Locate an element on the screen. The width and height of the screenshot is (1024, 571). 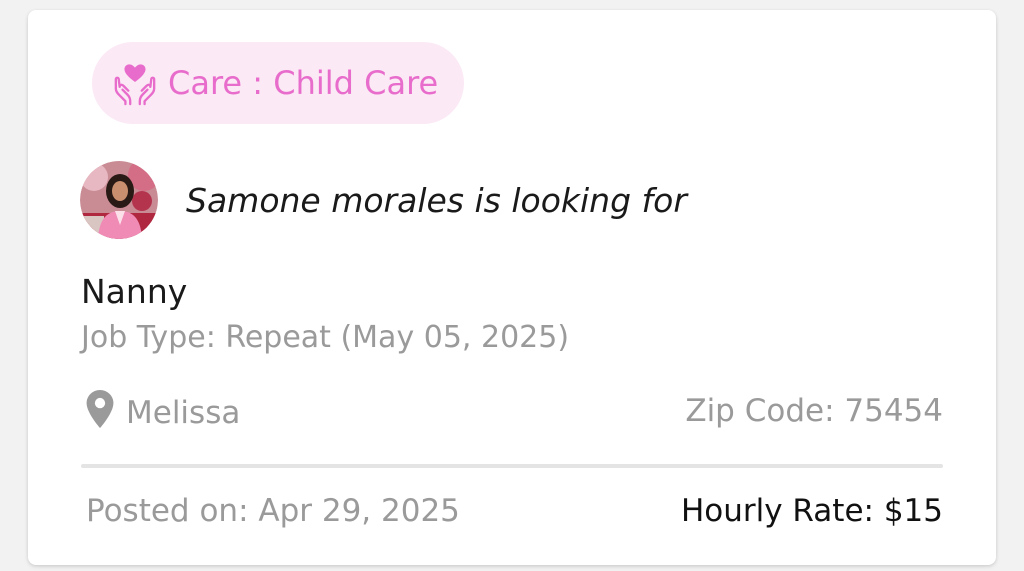
location: Melissa is located at coordinates (163, 413).